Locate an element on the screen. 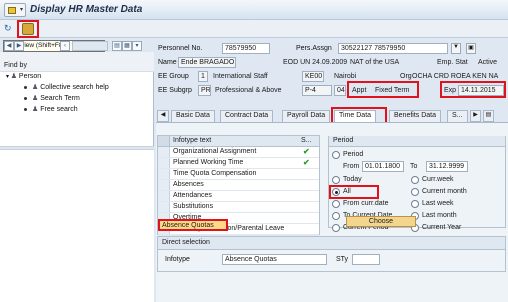  direct-selection-group is located at coordinates (331, 261).